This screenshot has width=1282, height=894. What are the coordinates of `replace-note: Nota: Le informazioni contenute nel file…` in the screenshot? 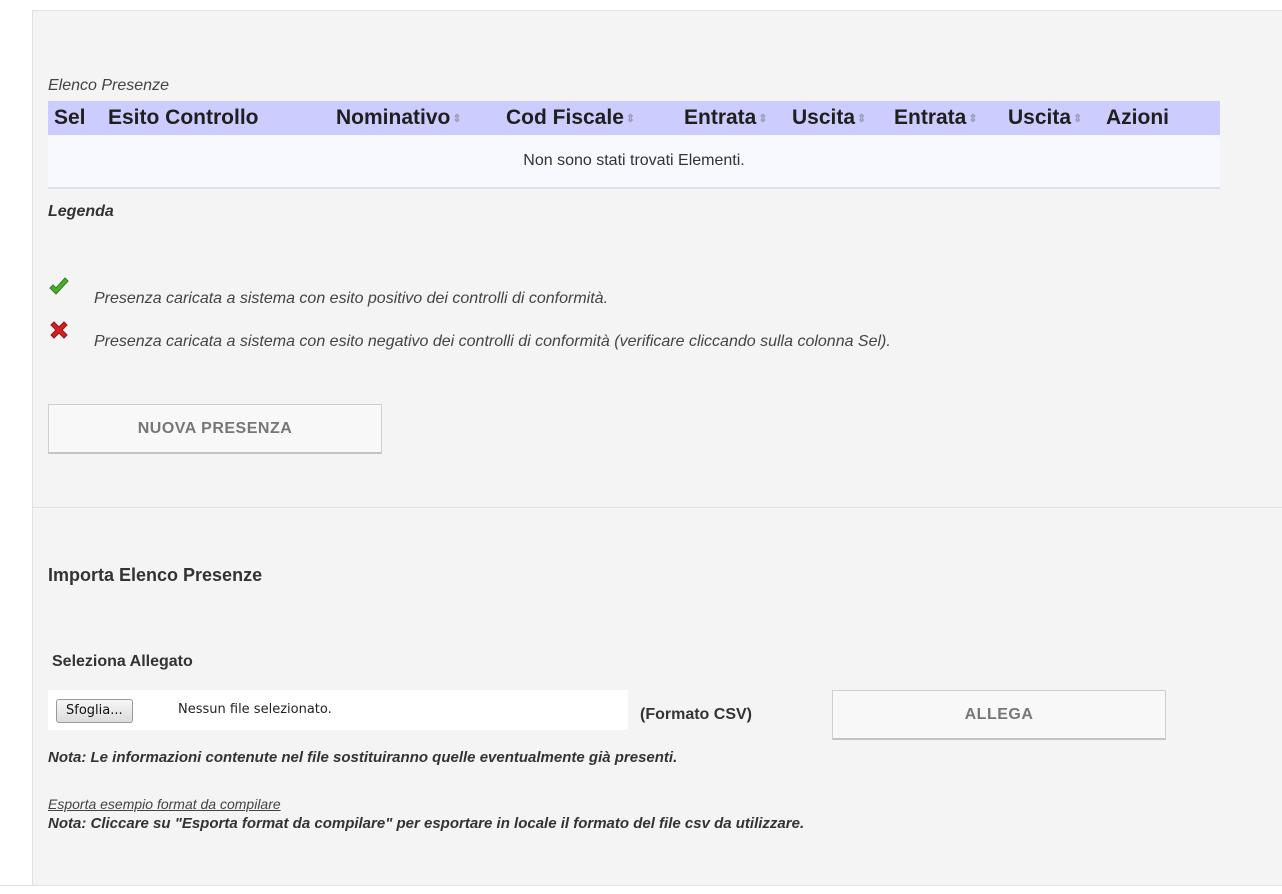 It's located at (363, 757).